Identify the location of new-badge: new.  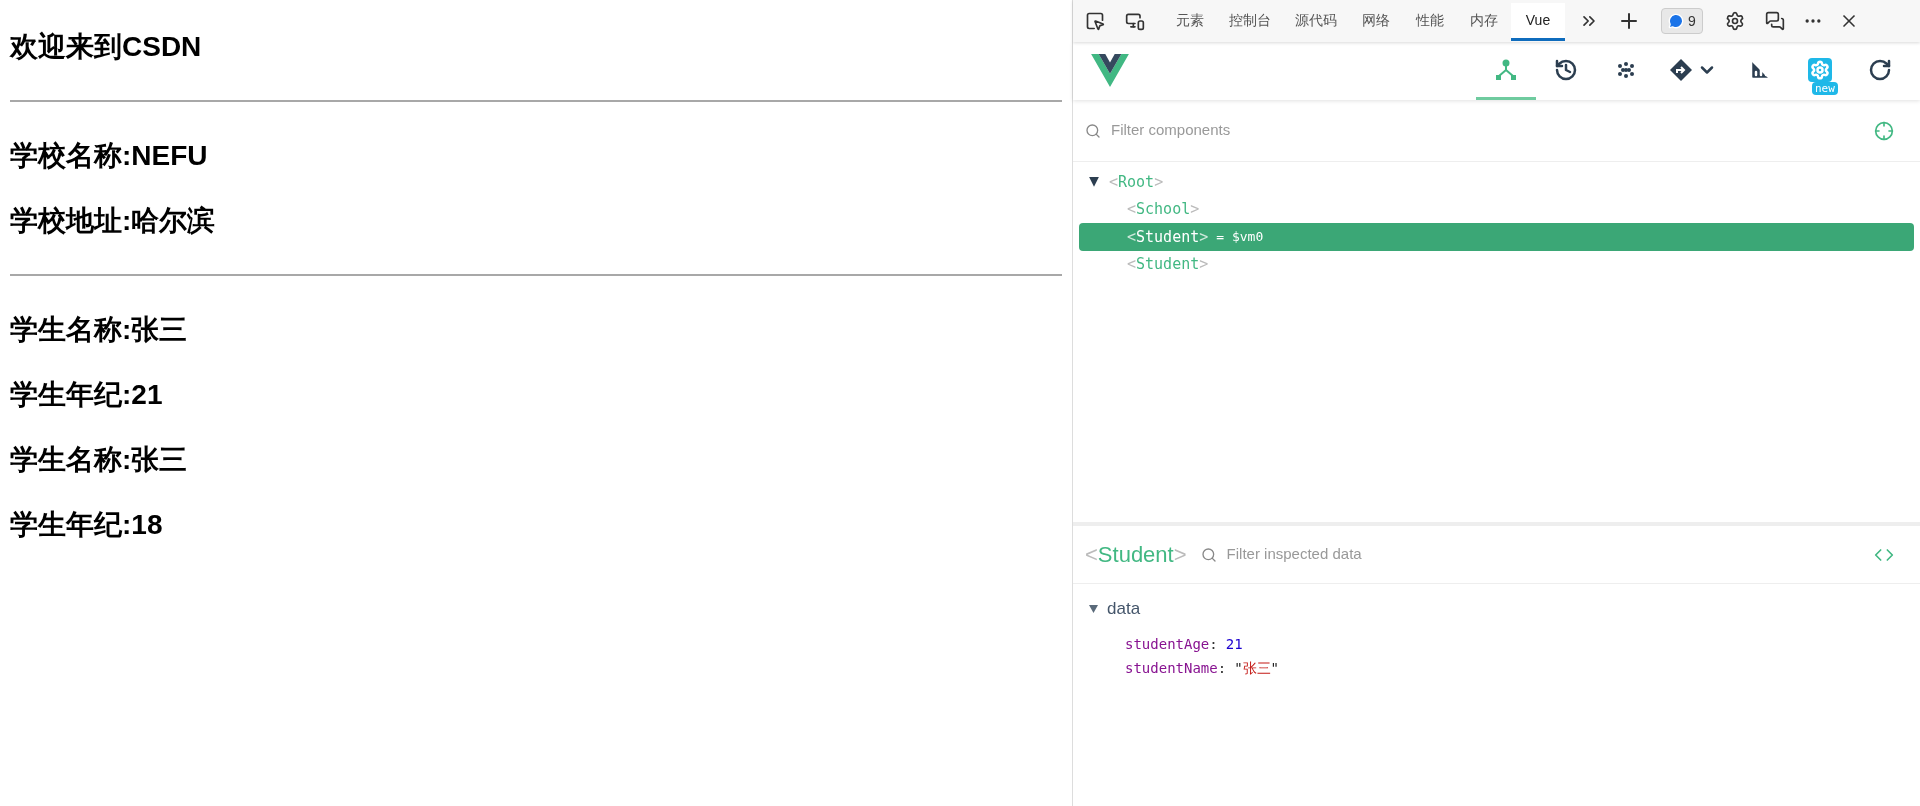
(1825, 88).